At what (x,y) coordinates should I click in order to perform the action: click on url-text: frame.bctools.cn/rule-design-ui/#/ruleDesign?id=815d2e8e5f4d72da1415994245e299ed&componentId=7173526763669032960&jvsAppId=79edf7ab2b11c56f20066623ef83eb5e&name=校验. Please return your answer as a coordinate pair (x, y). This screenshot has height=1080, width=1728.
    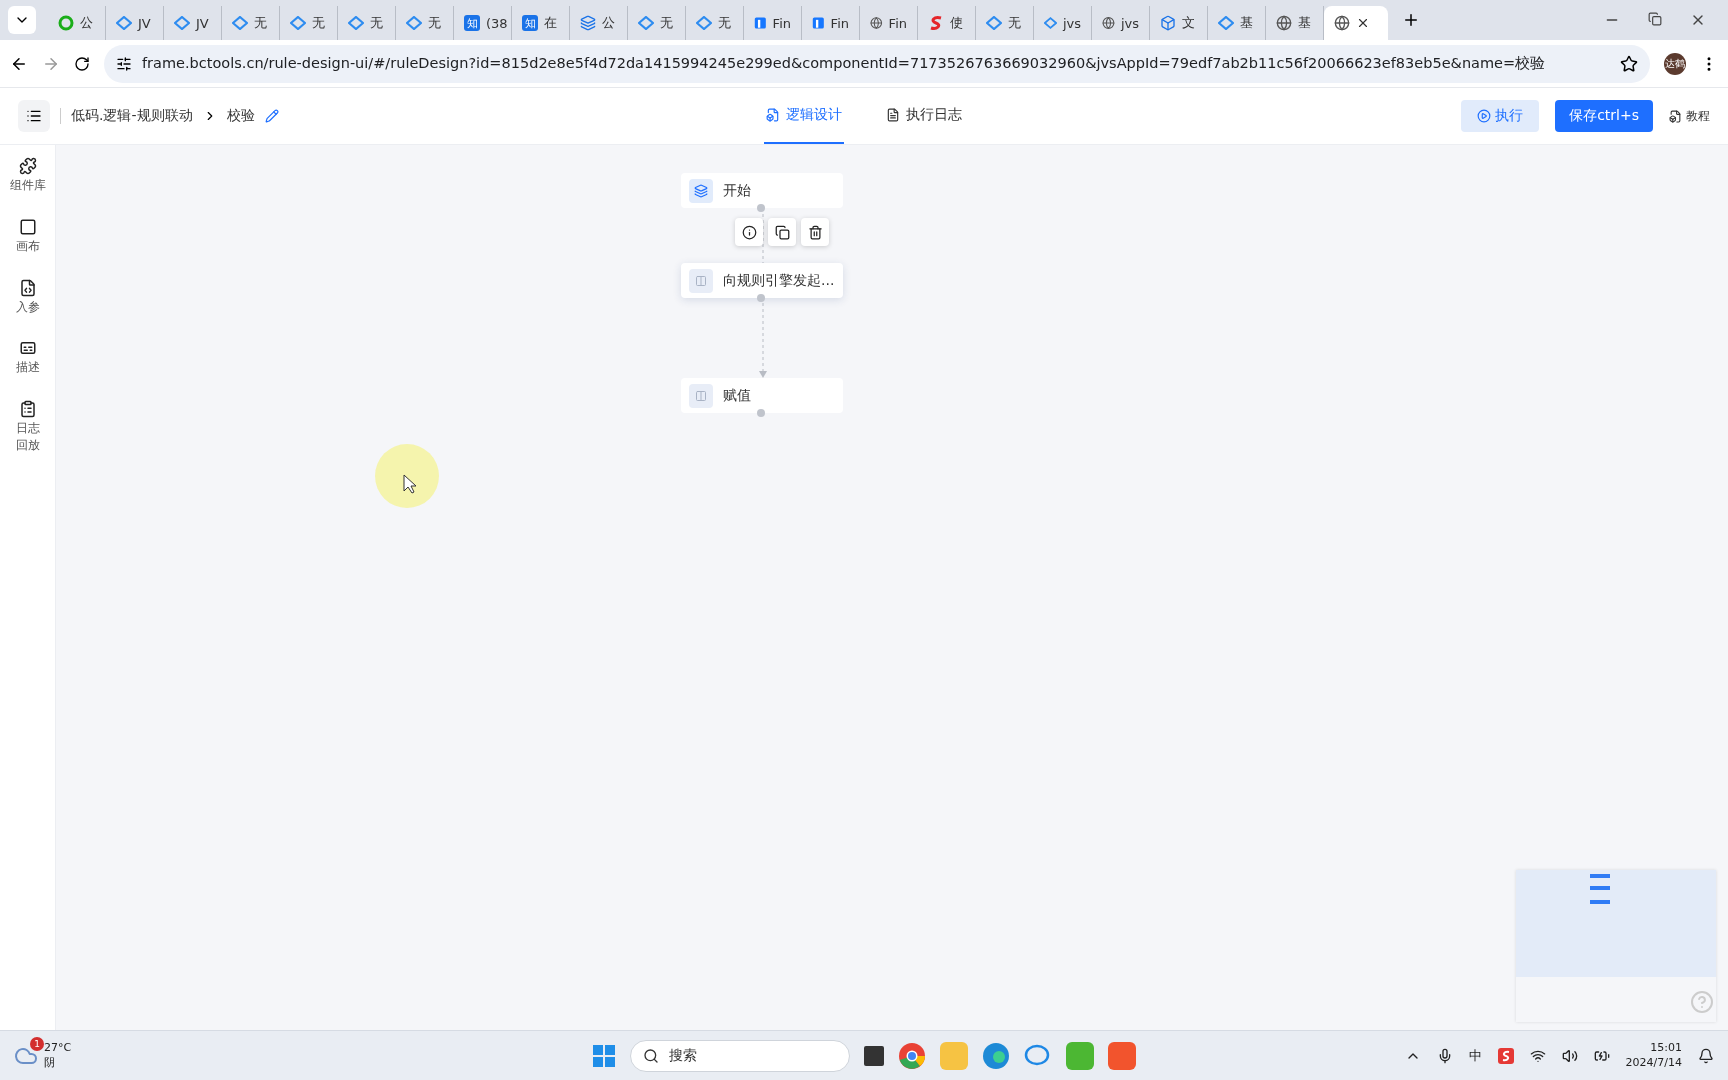
    Looking at the image, I should click on (844, 63).